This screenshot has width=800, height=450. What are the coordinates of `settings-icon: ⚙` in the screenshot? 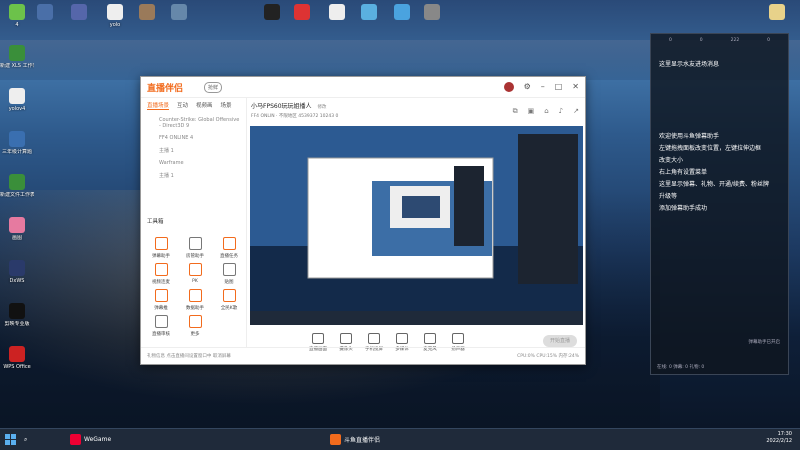 It's located at (527, 87).